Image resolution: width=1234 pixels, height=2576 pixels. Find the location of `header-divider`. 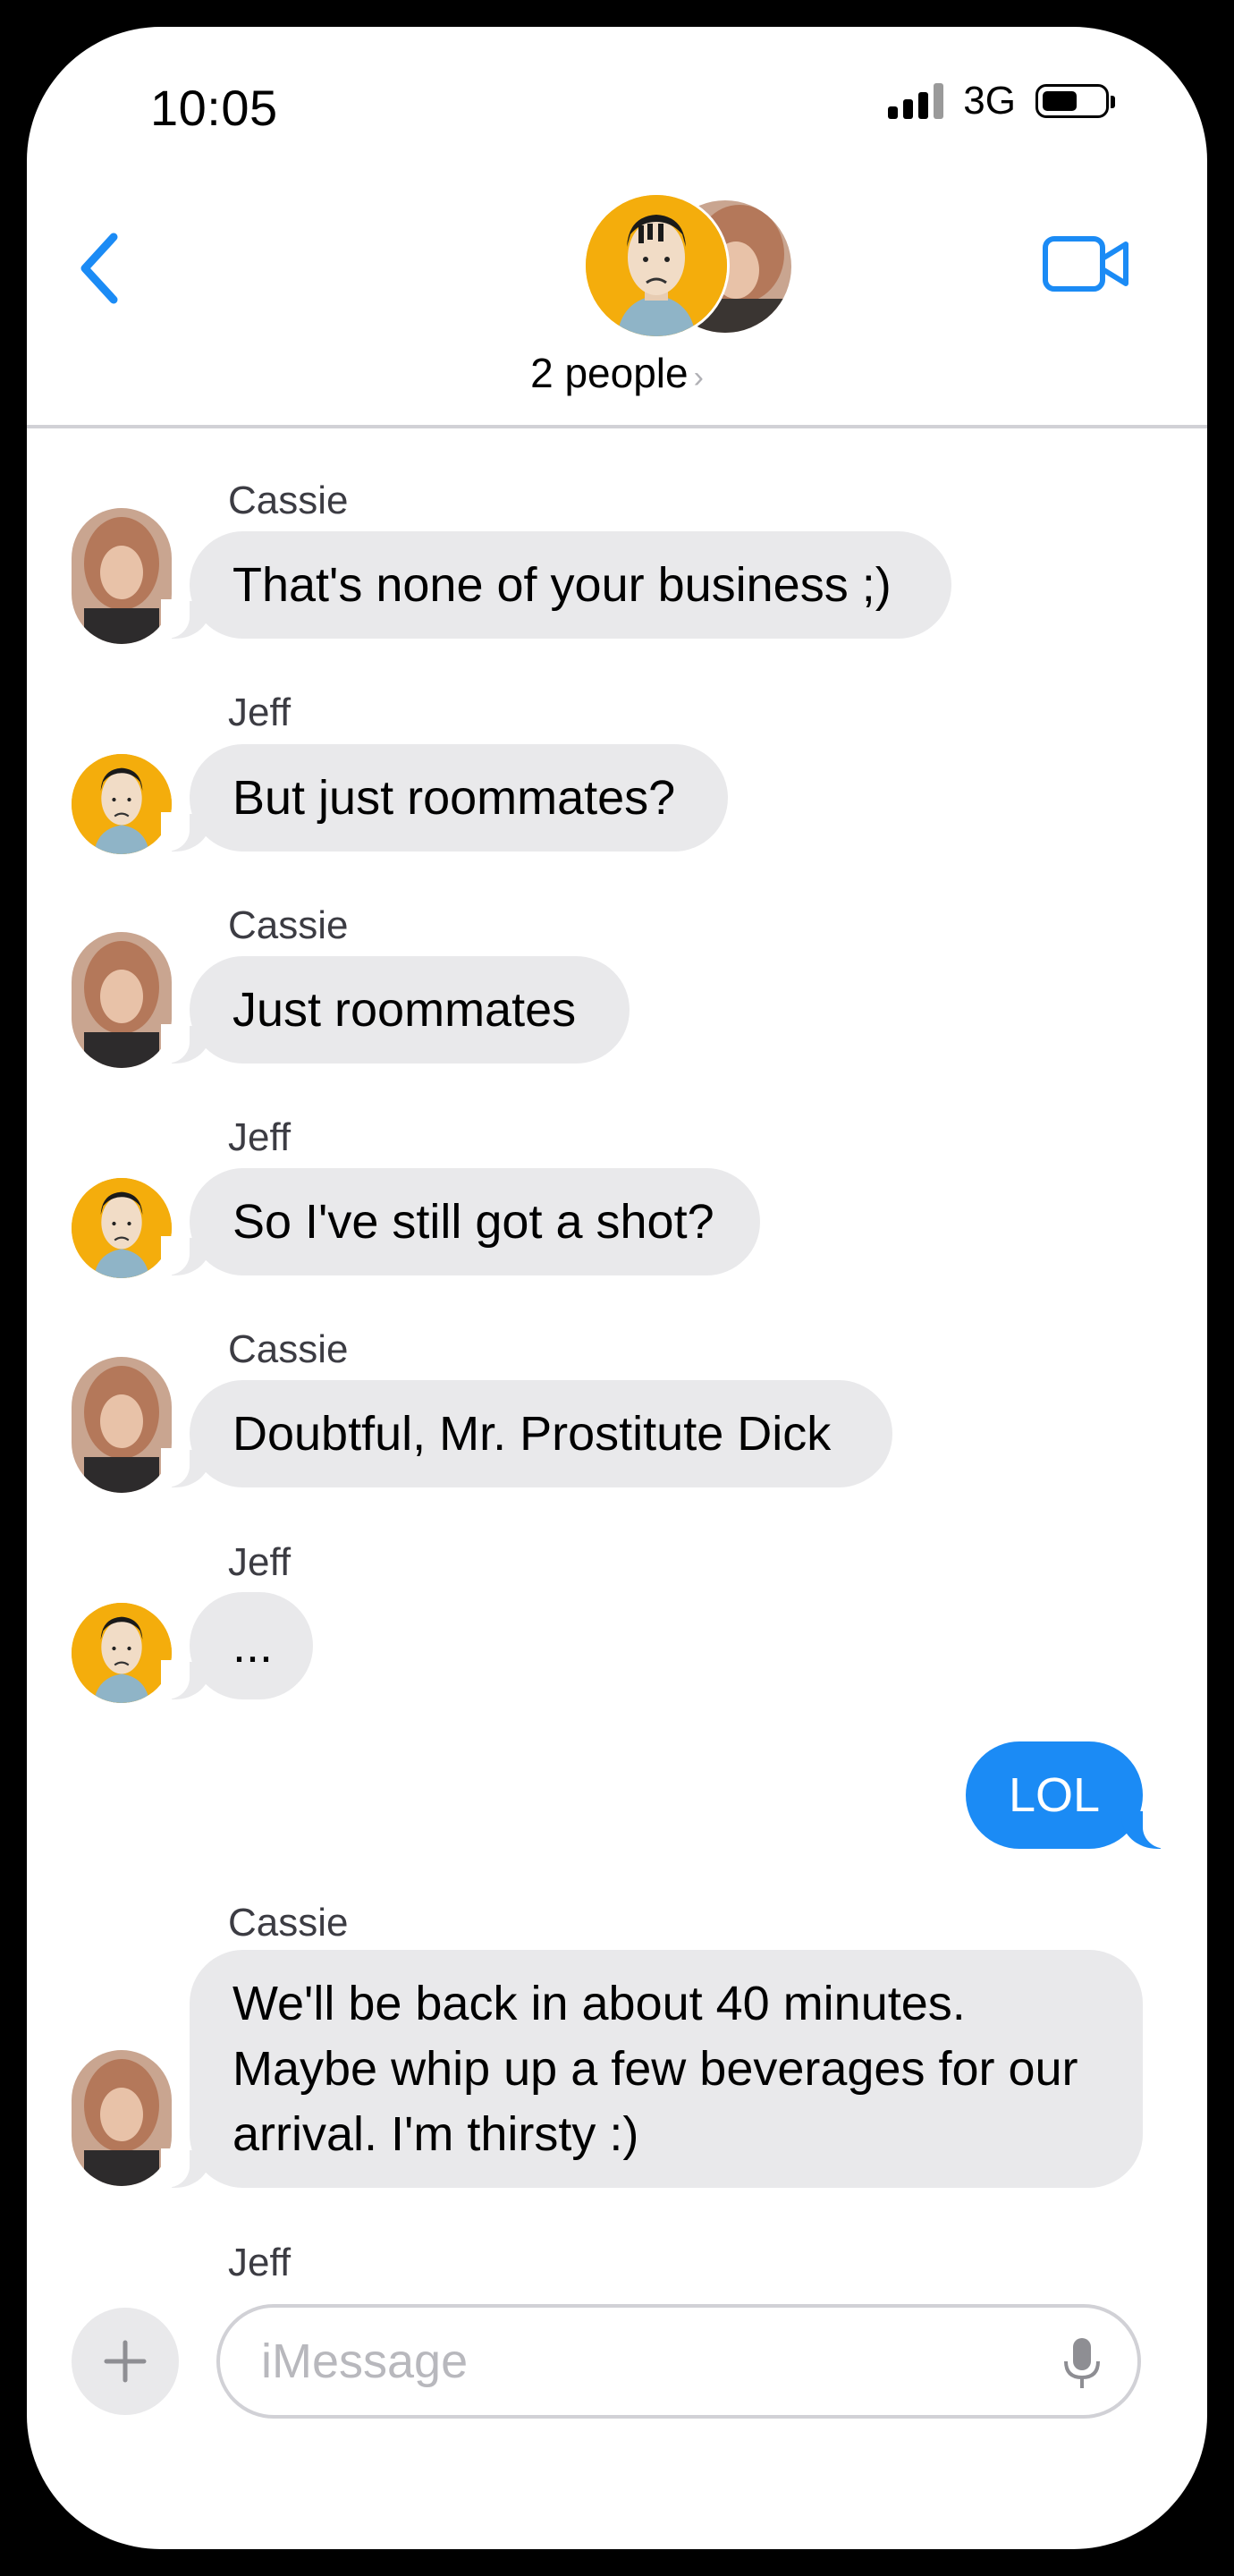

header-divider is located at coordinates (617, 426).